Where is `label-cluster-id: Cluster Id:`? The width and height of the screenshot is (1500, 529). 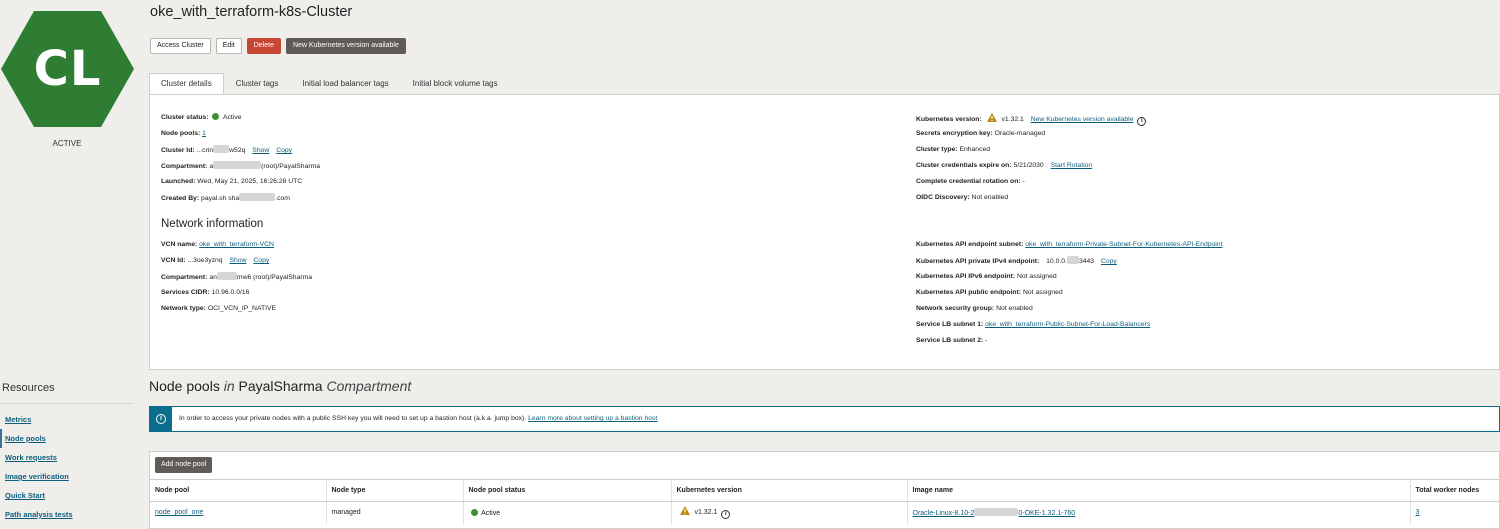
label-cluster-id: Cluster Id: is located at coordinates (178, 150).